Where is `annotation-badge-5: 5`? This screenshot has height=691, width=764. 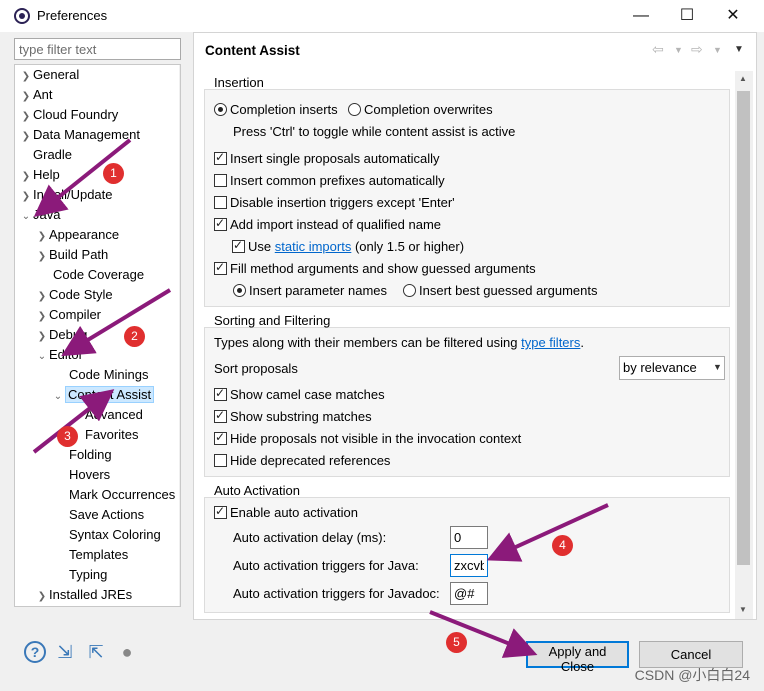
annotation-badge-5: 5 is located at coordinates (456, 642).